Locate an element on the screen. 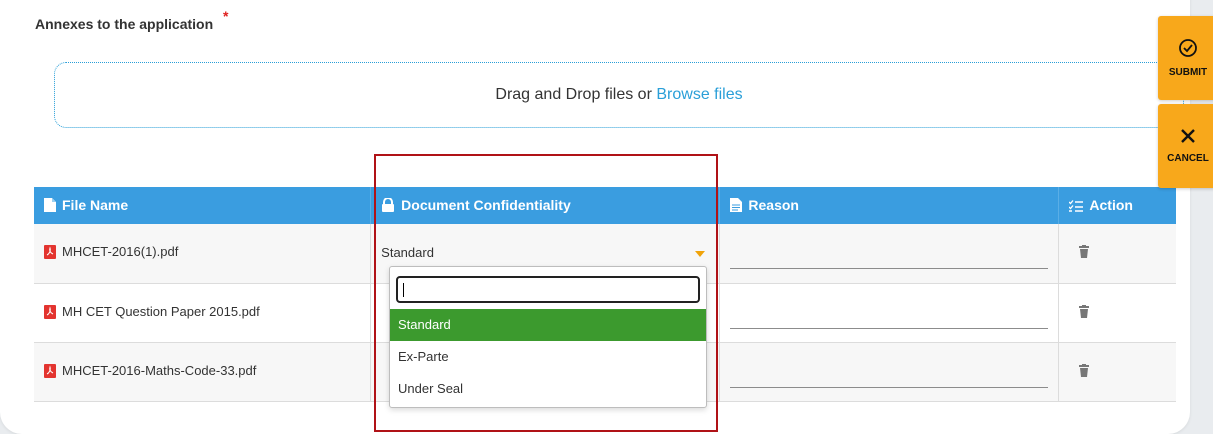  confidentiality-dropdown: Standard Ex-Parte Under Seal is located at coordinates (548, 337).